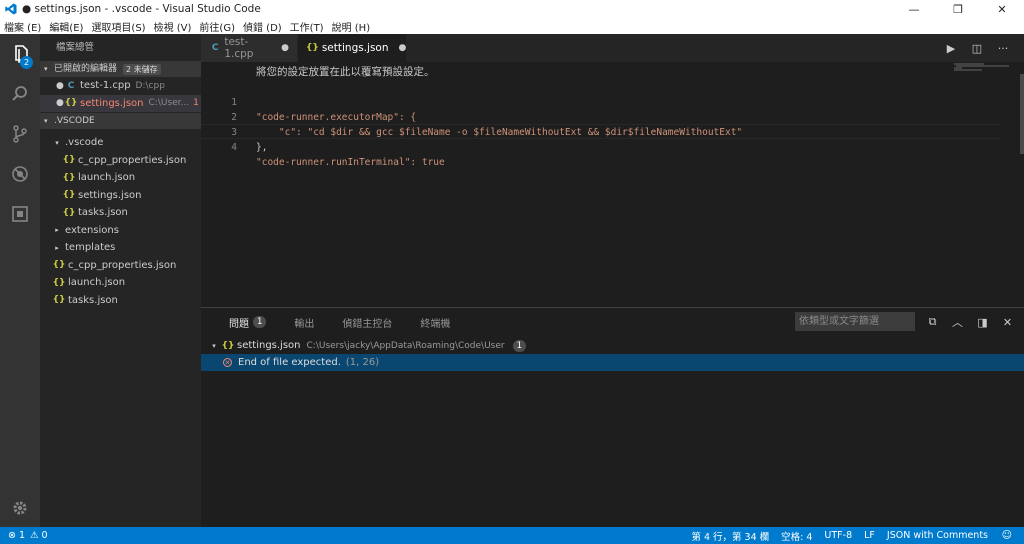 The width and height of the screenshot is (1024, 544). I want to click on tab-debug-console: 偵錯主控台, so click(367, 322).